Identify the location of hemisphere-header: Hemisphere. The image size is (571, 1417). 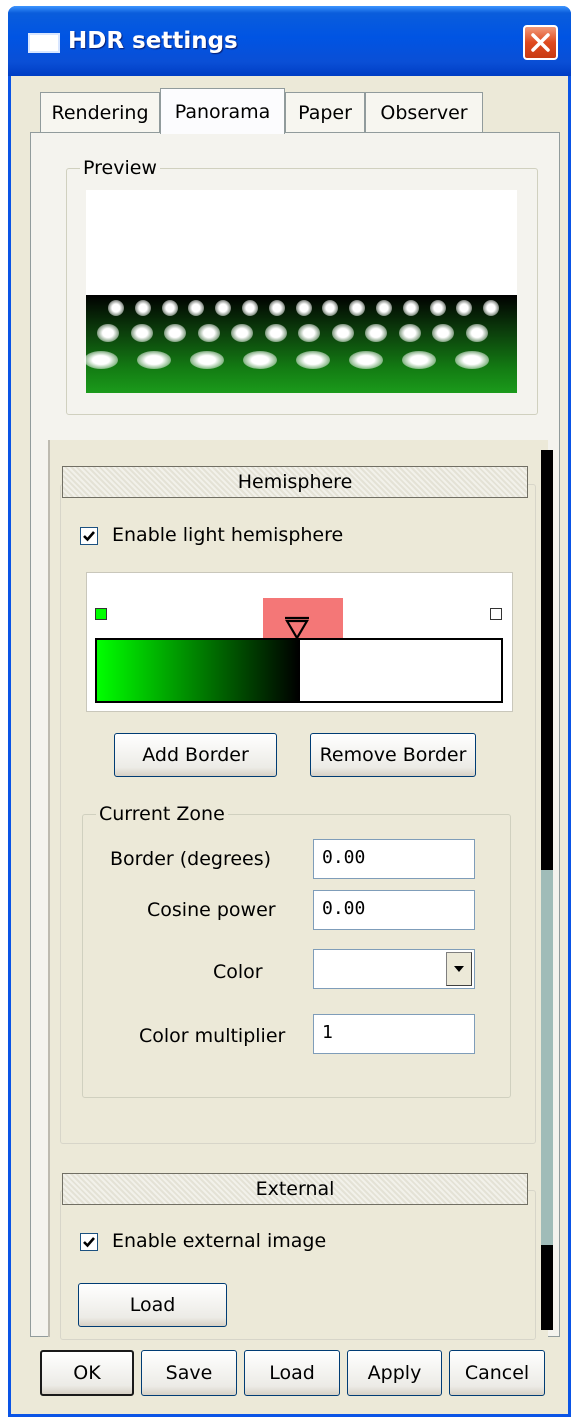
(295, 482).